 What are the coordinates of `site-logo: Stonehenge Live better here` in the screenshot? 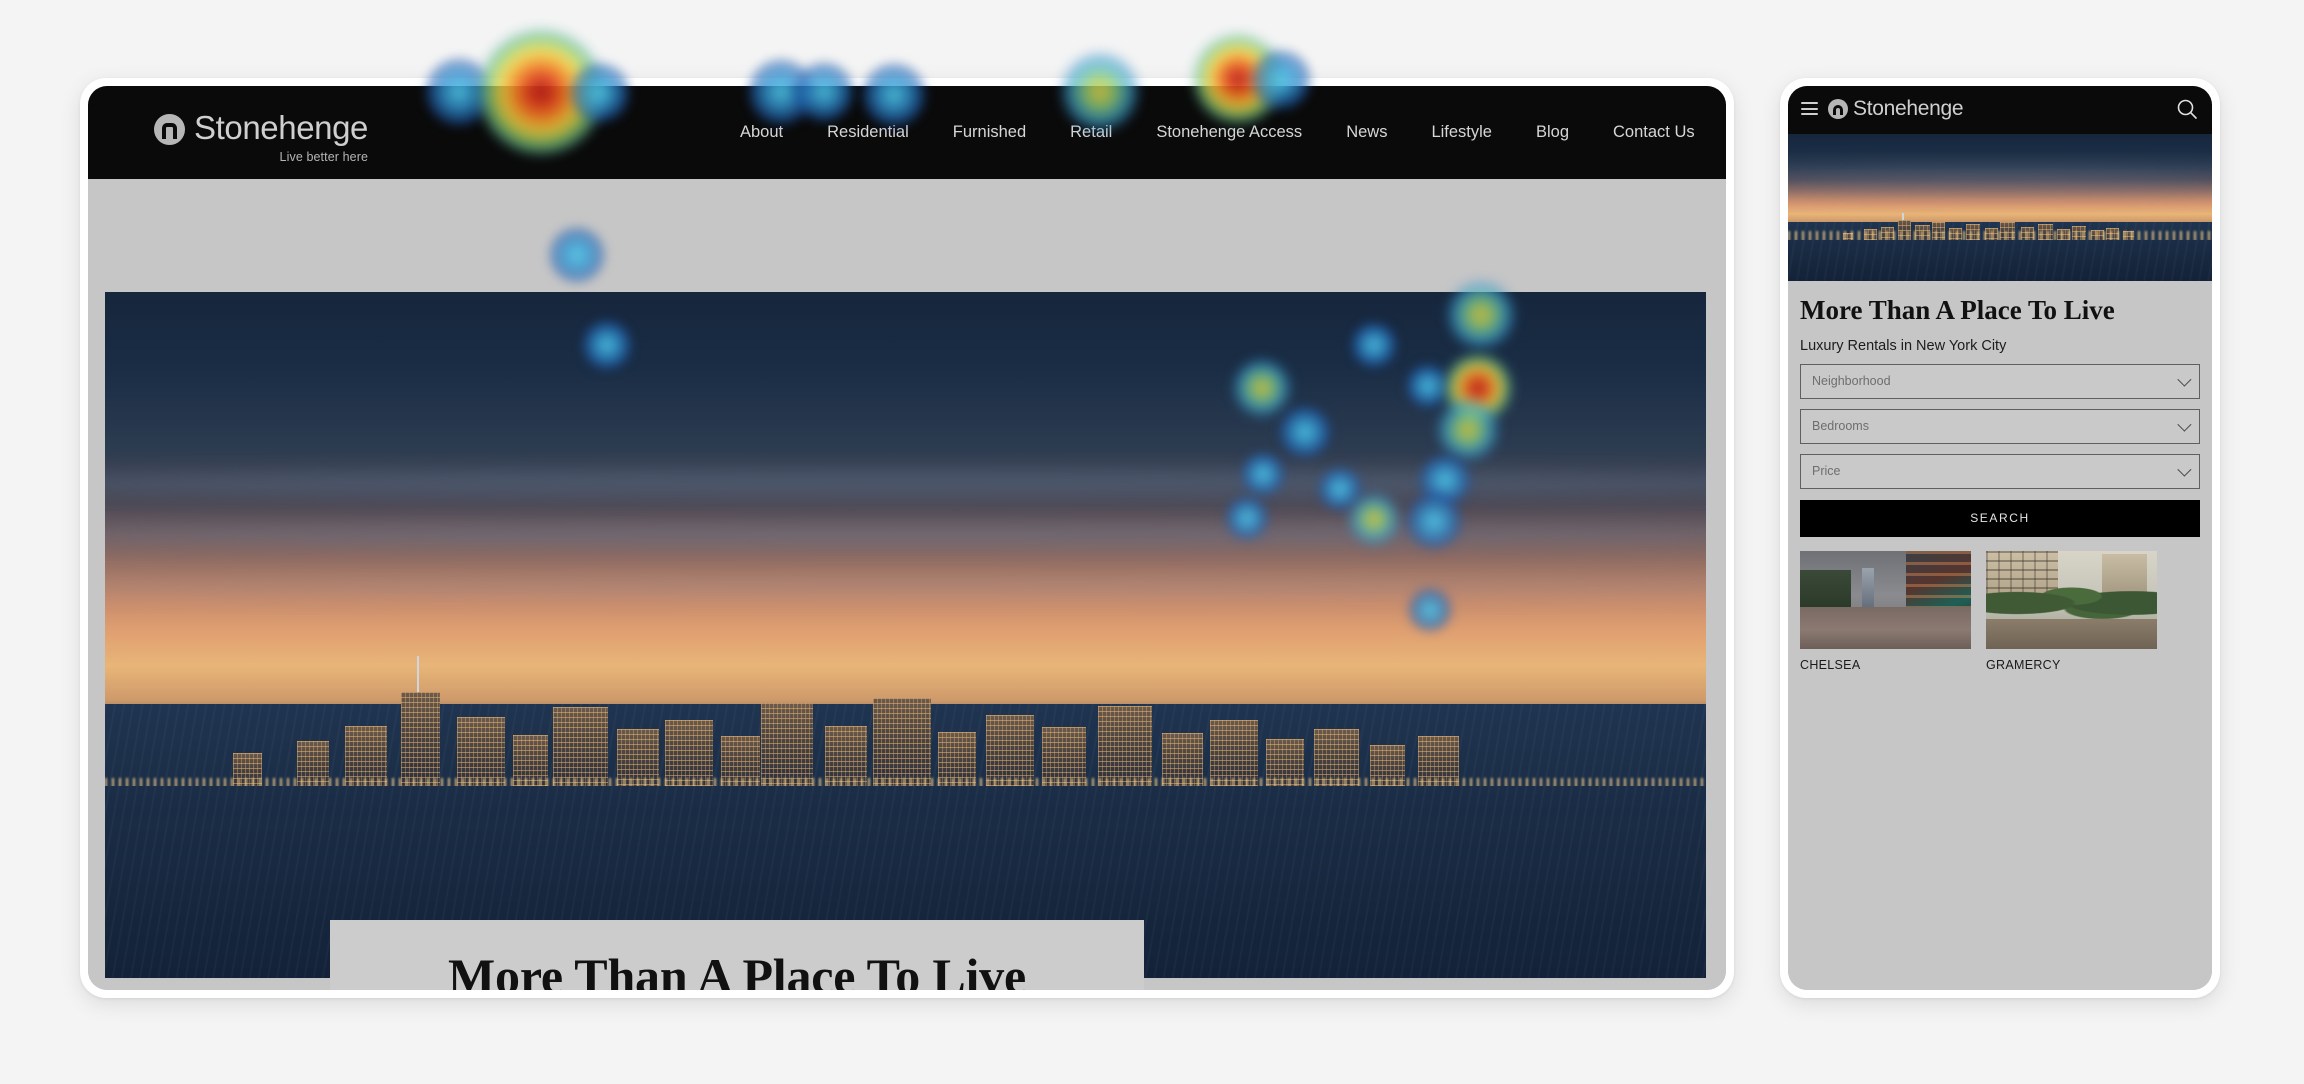 It's located at (261, 137).